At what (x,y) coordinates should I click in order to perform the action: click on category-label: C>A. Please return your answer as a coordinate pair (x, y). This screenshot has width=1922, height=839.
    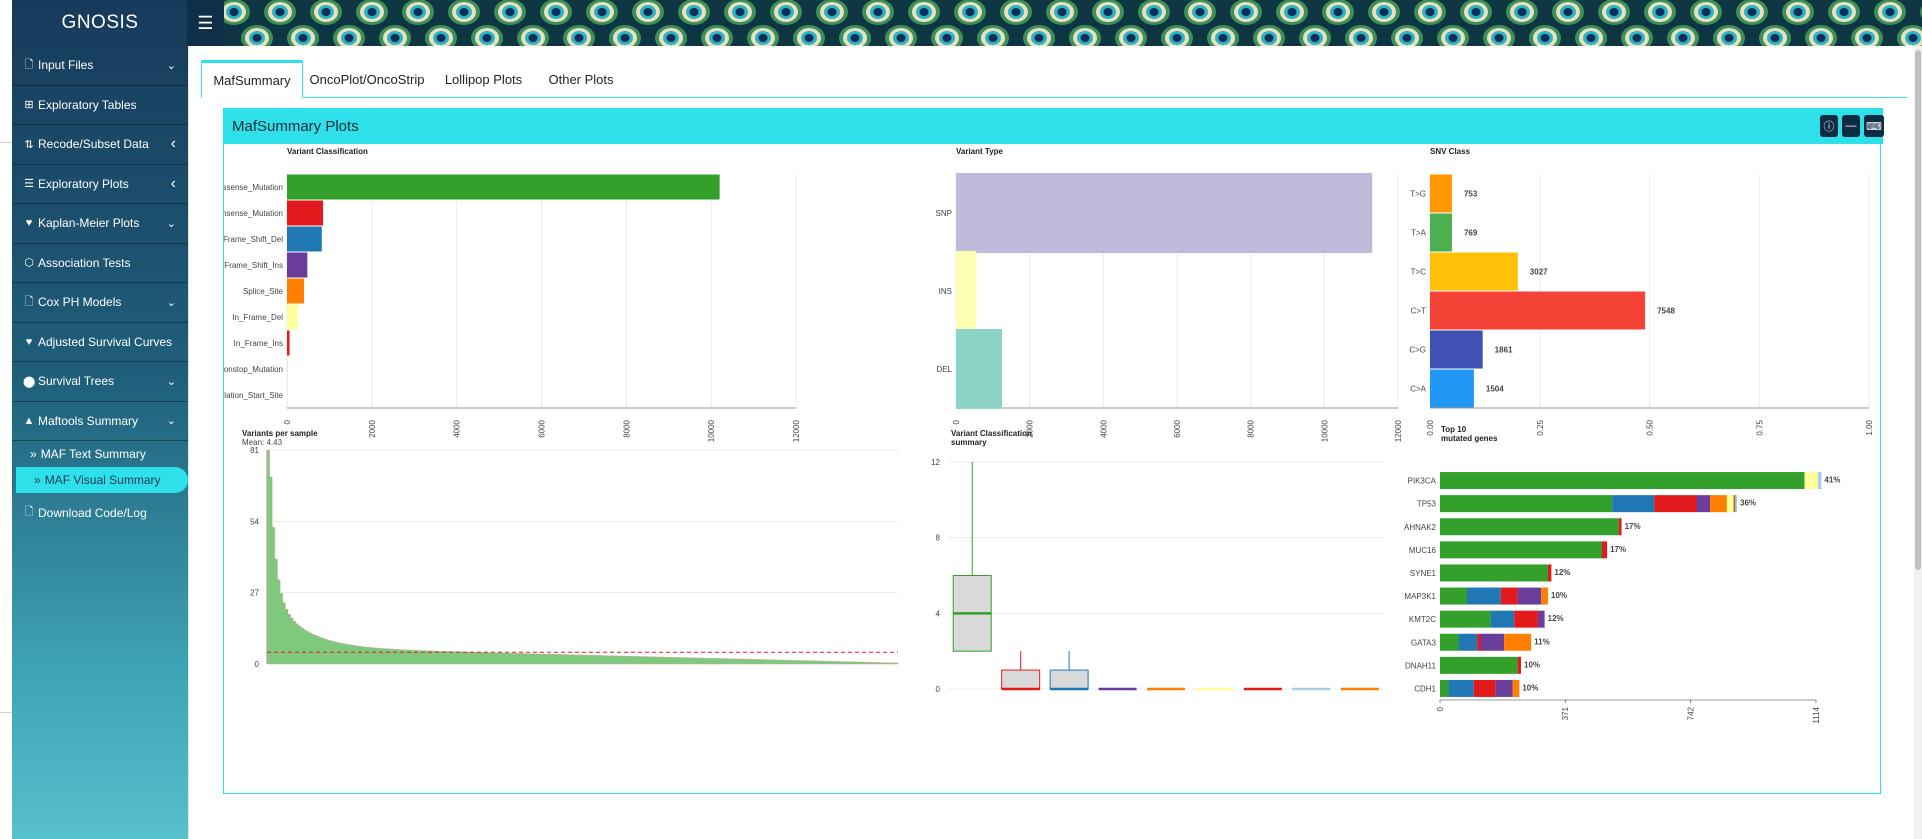
    Looking at the image, I should click on (1418, 389).